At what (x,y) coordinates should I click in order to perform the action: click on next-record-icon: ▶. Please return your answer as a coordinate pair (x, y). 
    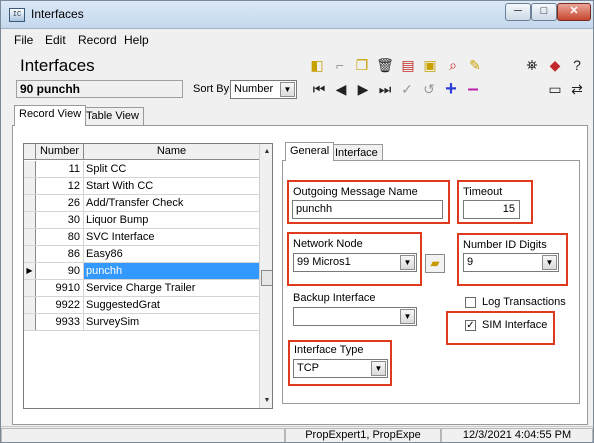
    Looking at the image, I should click on (363, 89).